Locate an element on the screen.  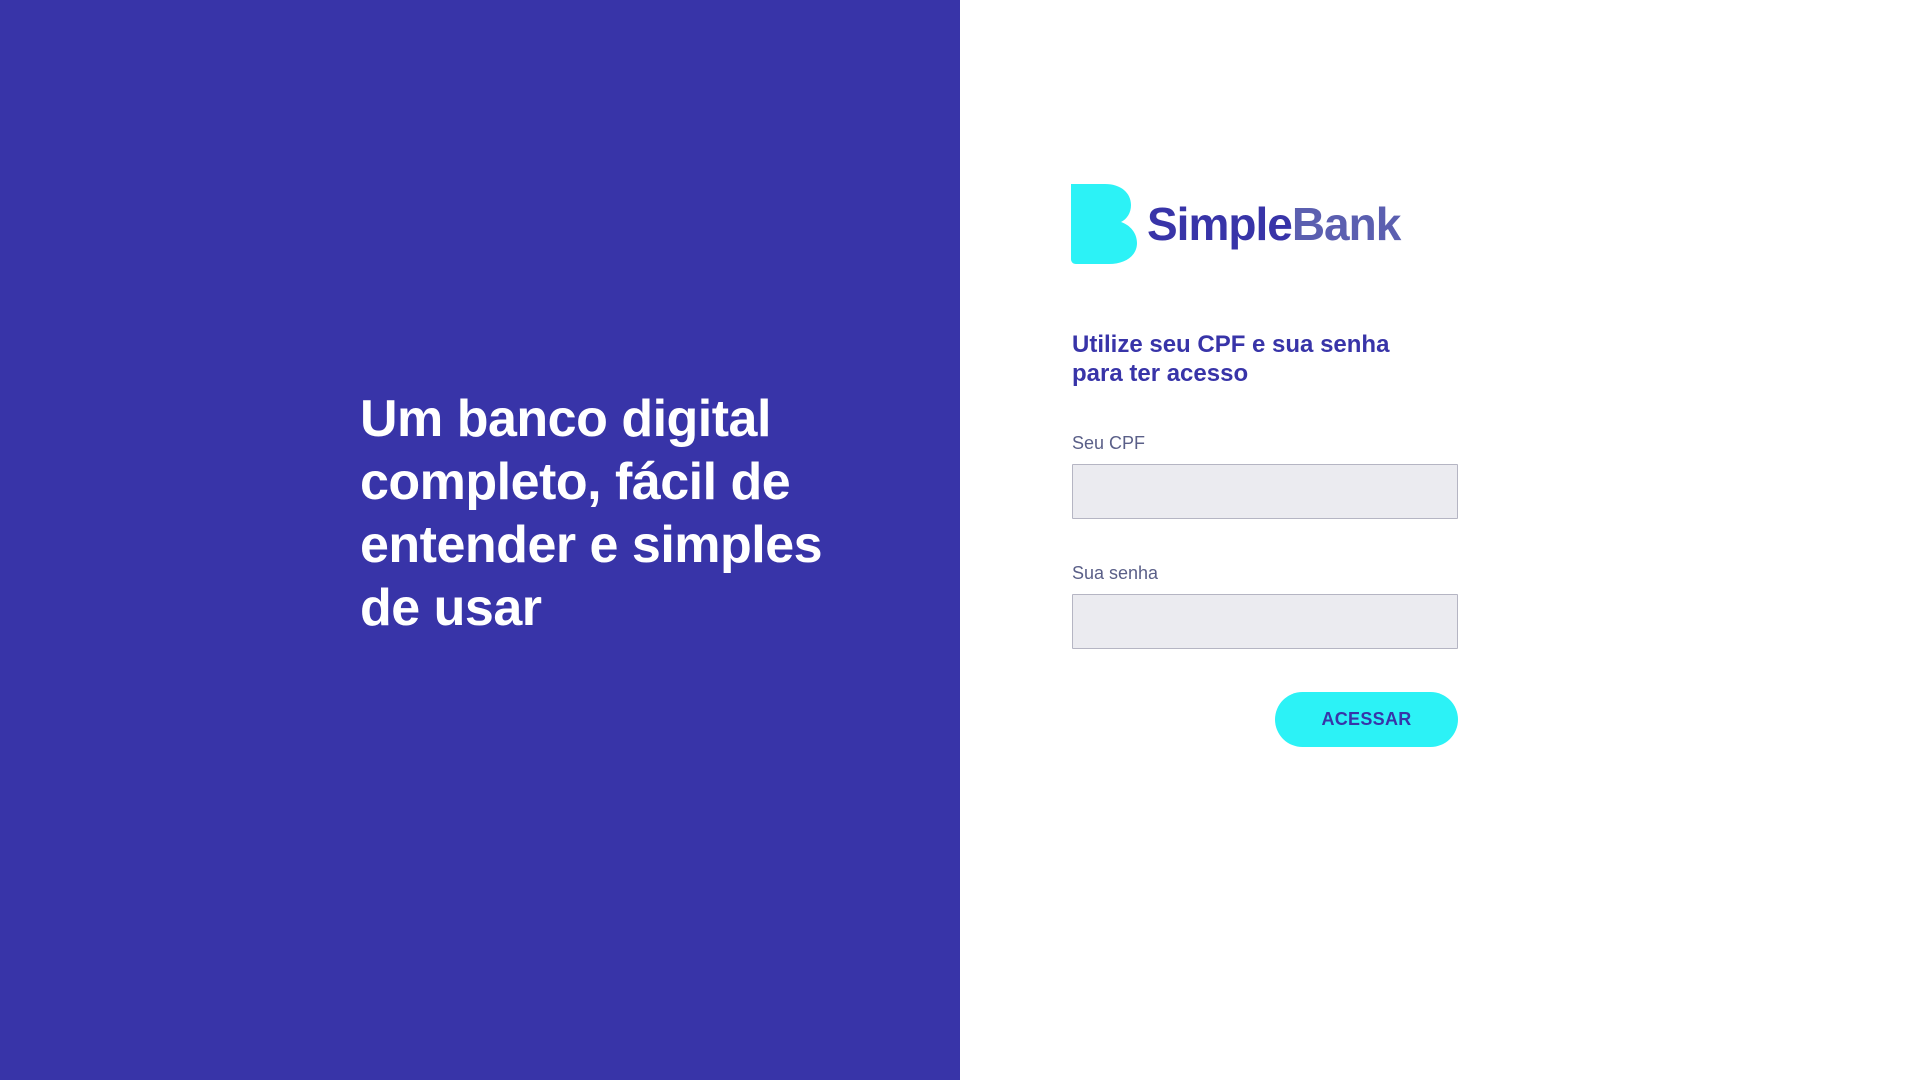
b-letter-logo-icon is located at coordinates (1104, 224).